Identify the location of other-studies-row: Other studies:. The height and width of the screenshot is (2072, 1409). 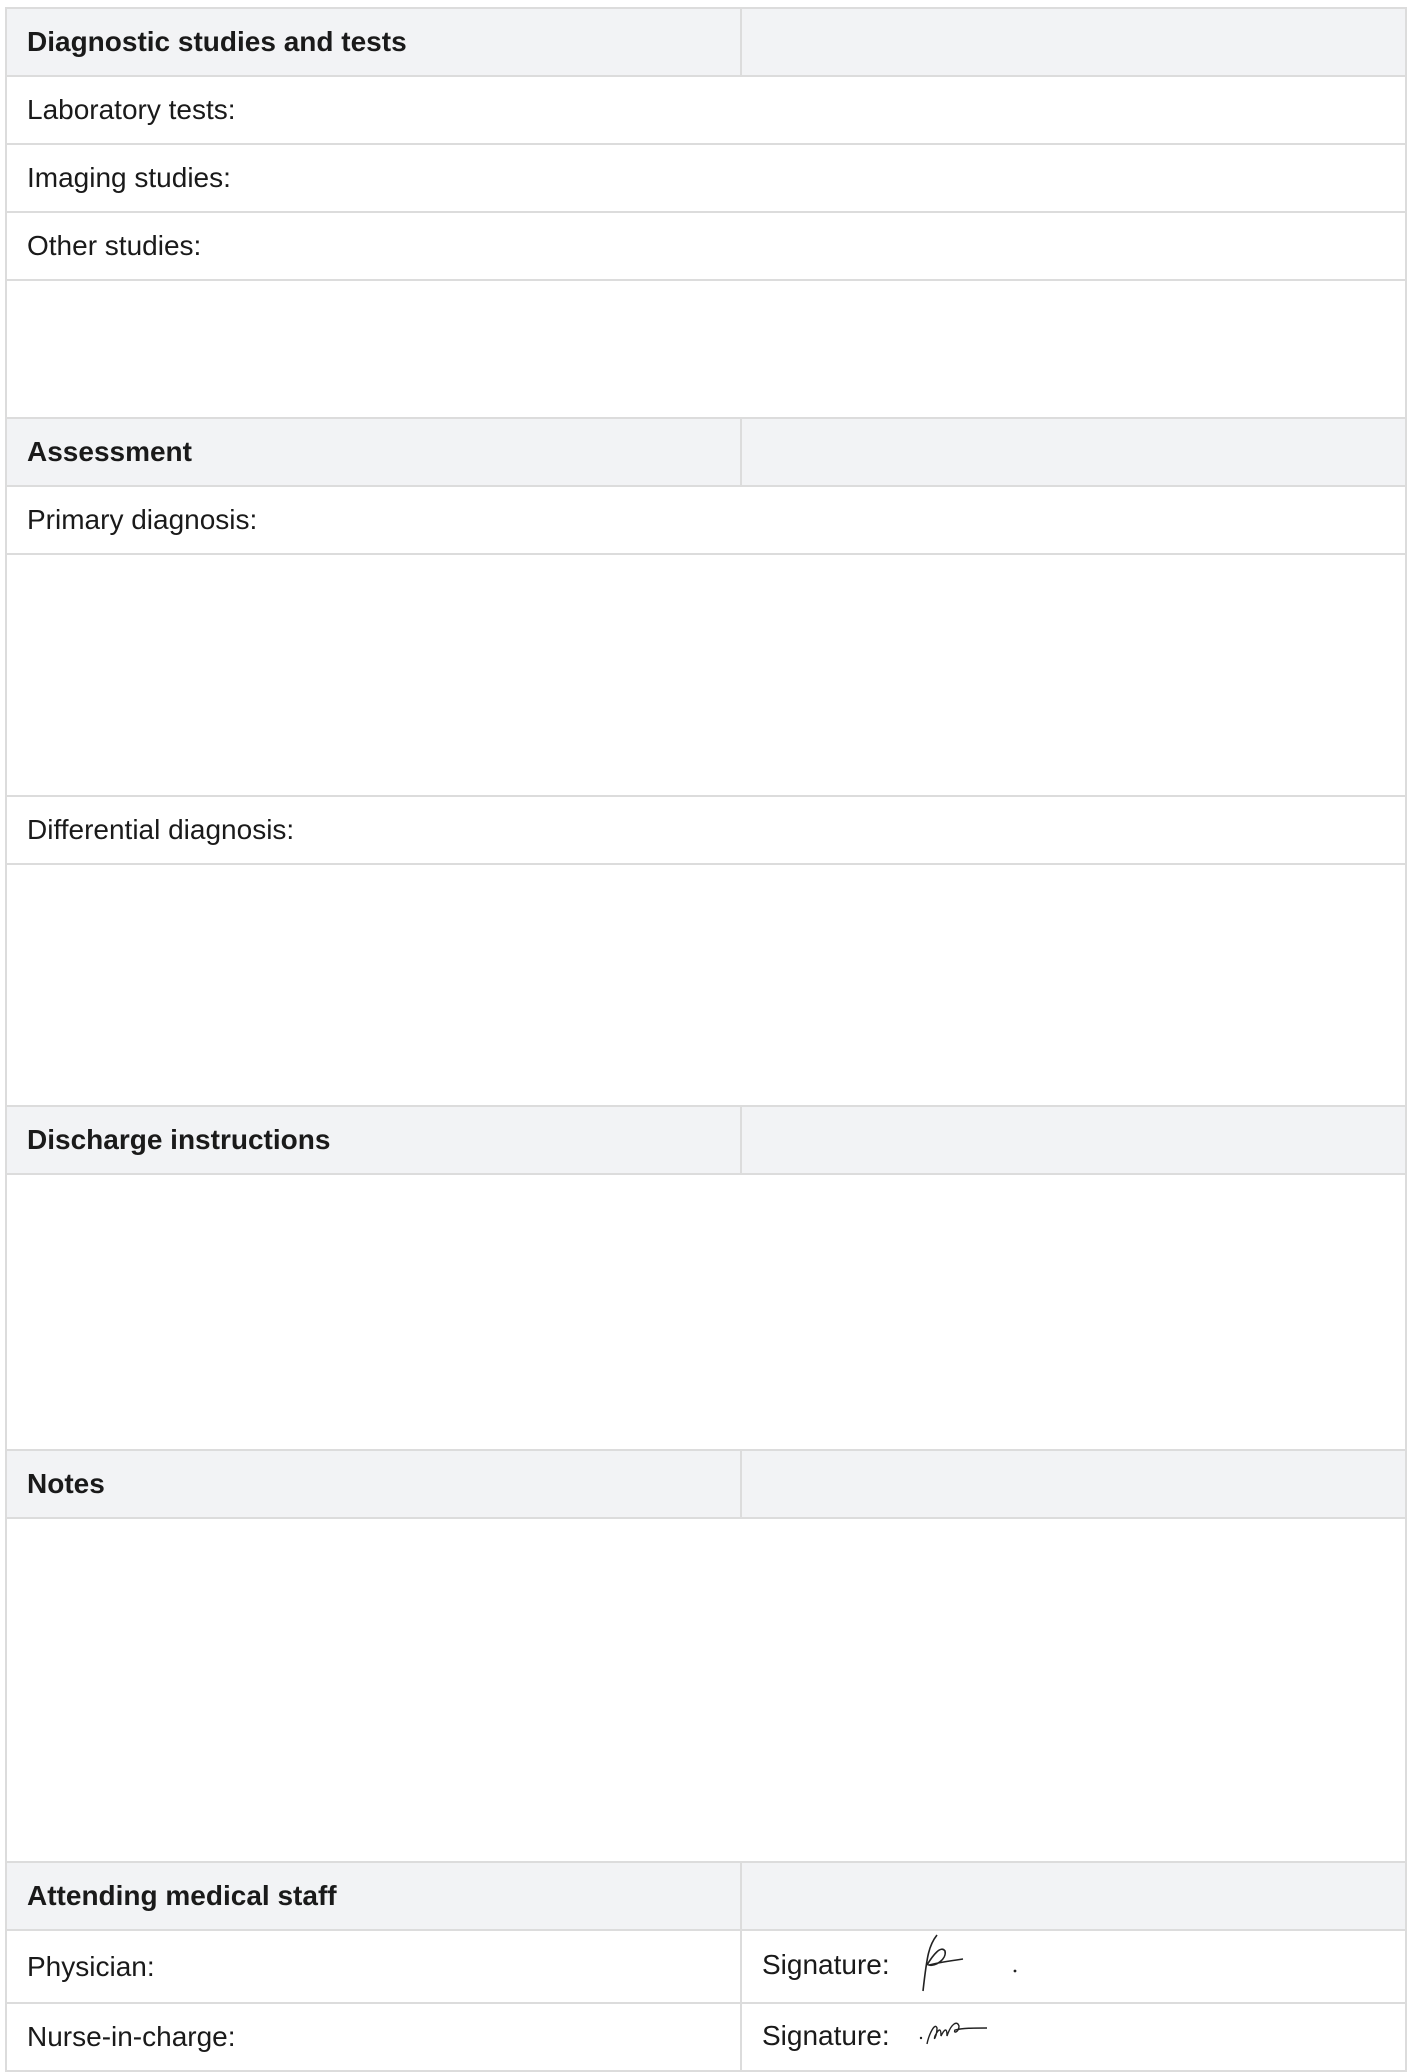
(706, 246).